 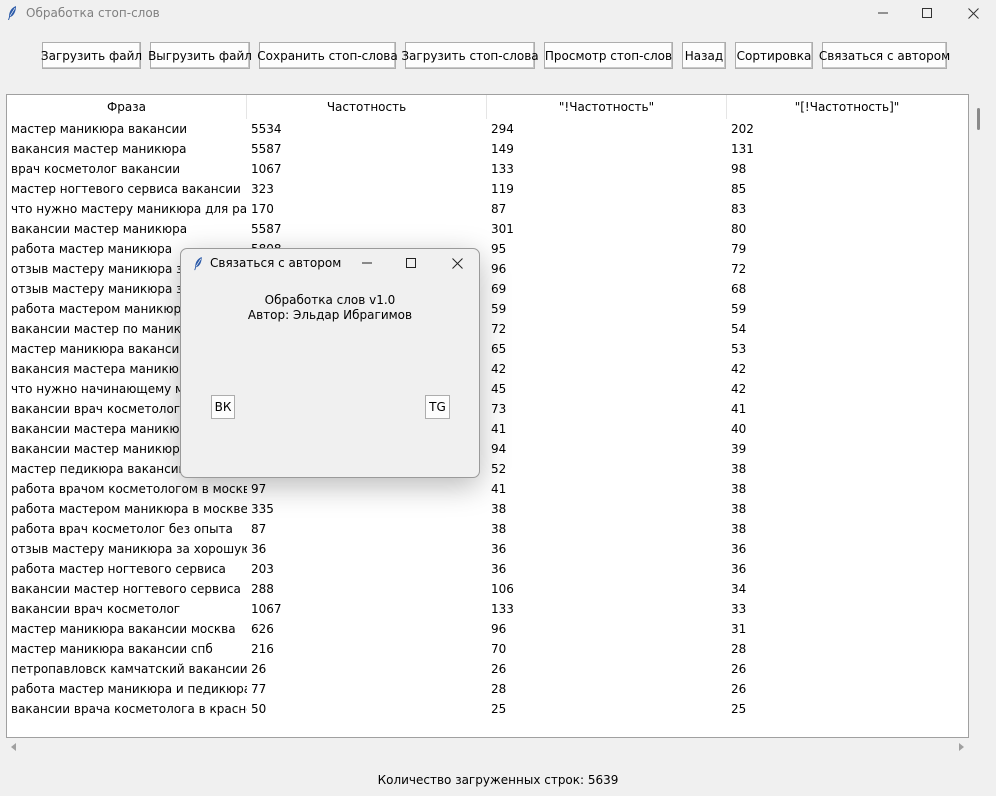 What do you see at coordinates (884, 55) in the screenshot?
I see `contact-author-button: Связаться с автором` at bounding box center [884, 55].